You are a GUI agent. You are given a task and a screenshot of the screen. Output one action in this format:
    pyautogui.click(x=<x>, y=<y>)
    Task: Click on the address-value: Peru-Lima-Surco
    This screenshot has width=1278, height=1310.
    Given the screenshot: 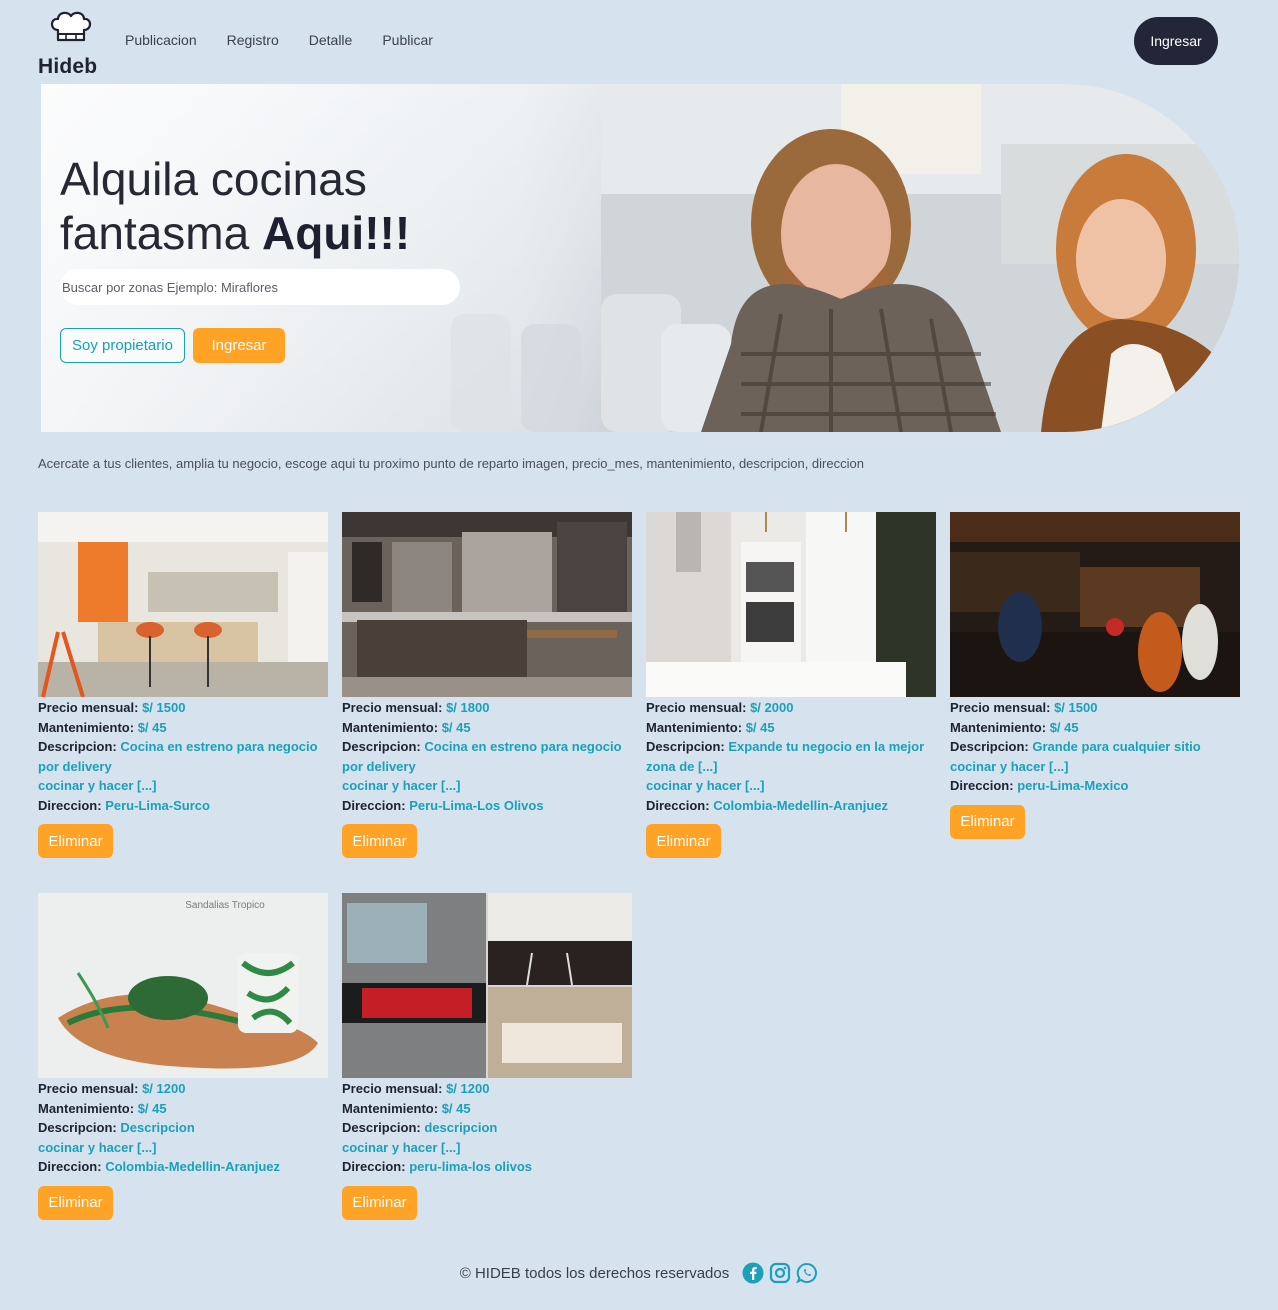 What is the action you would take?
    pyautogui.click(x=157, y=805)
    